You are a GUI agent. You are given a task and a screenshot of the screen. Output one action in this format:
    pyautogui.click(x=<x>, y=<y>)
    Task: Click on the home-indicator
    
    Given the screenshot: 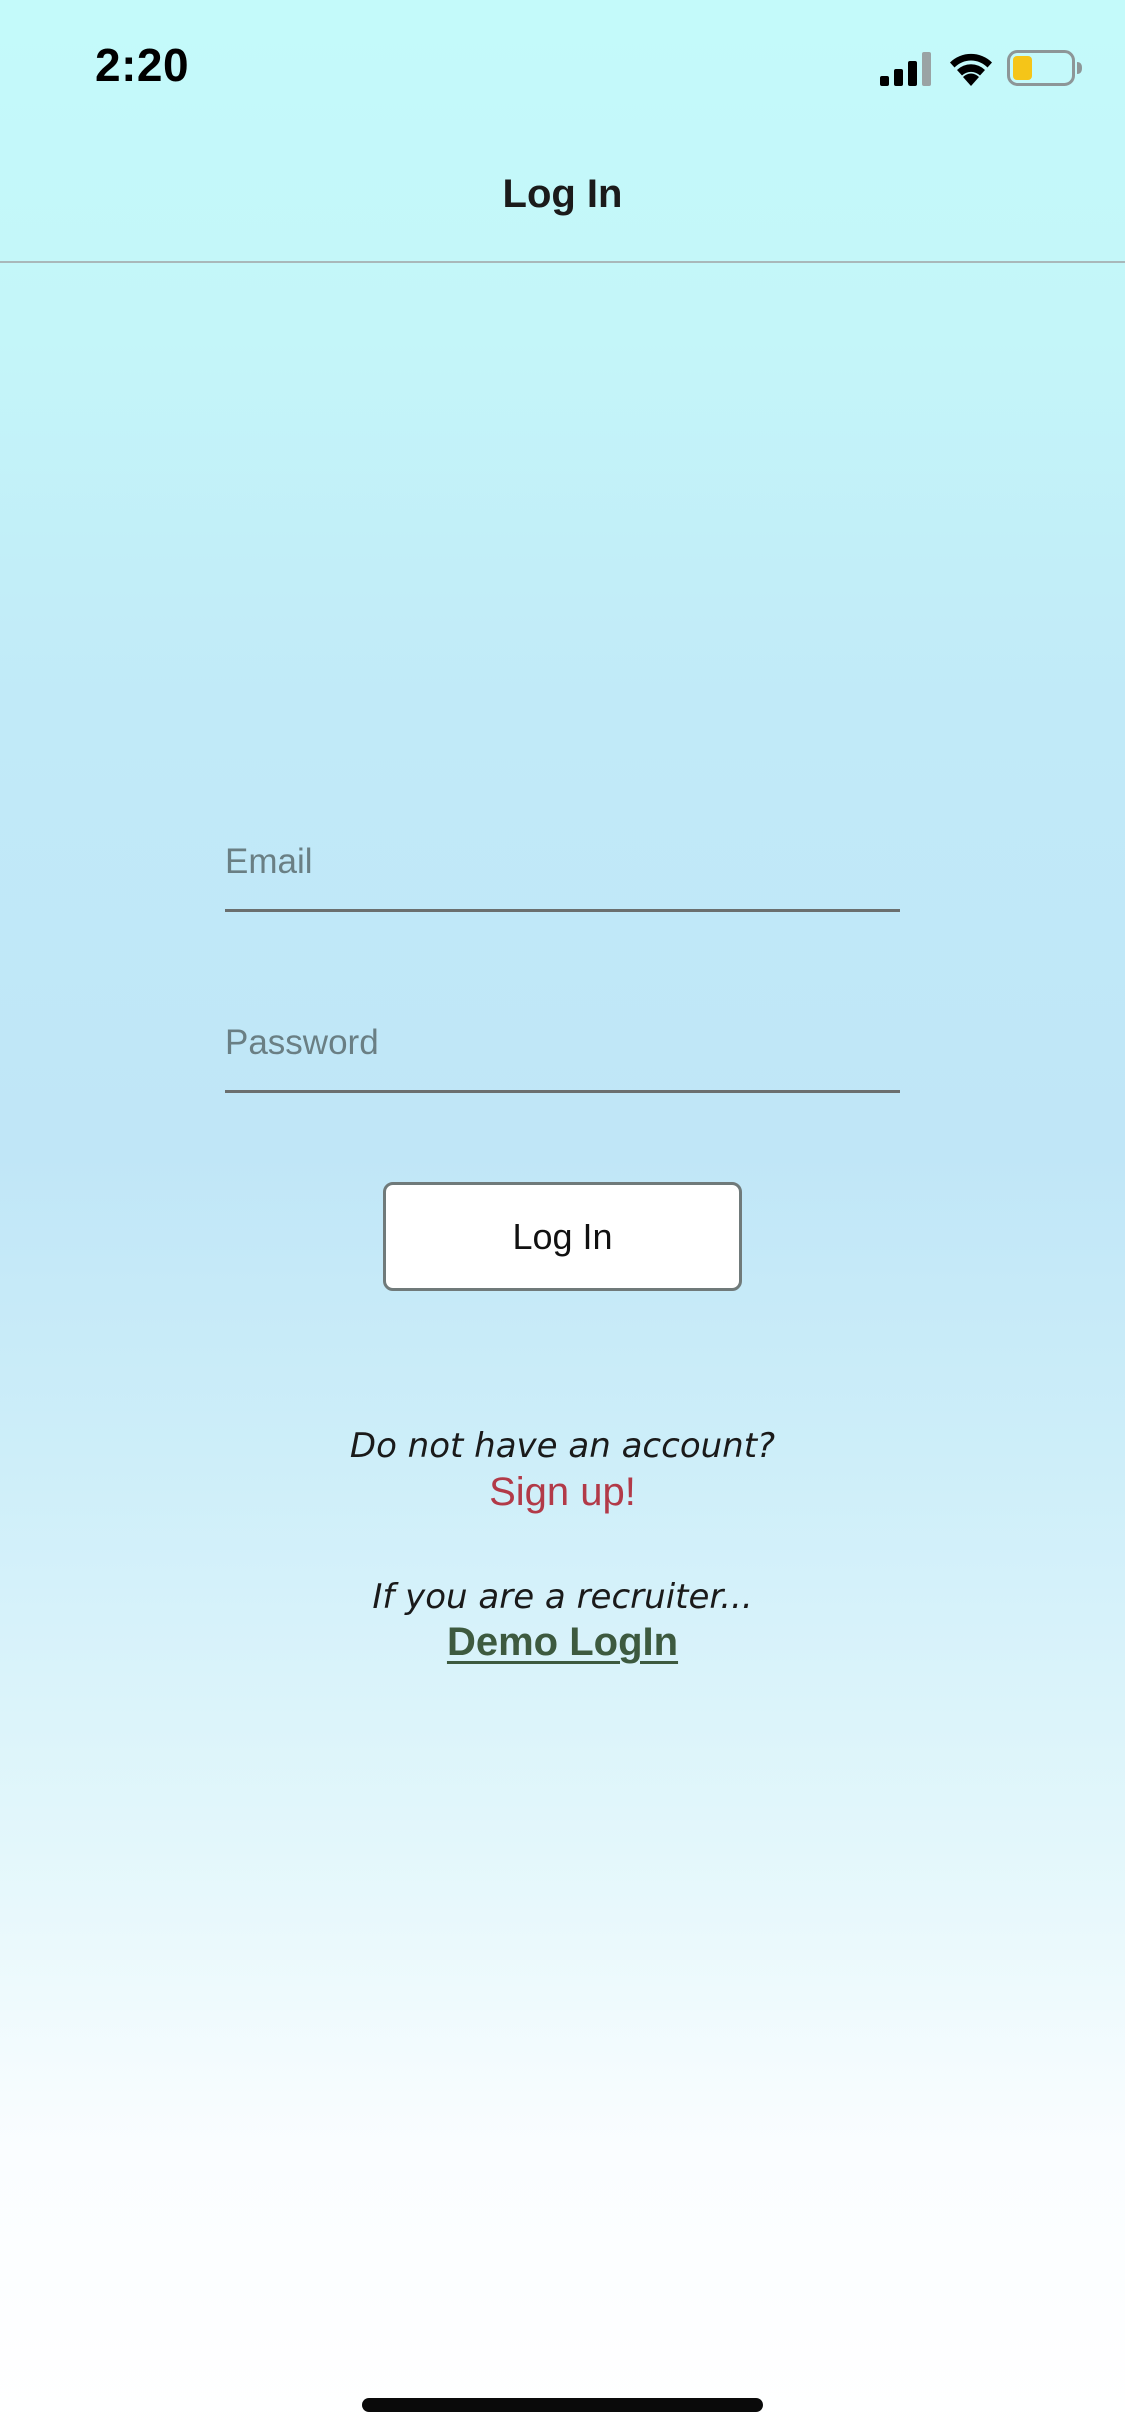 What is the action you would take?
    pyautogui.click(x=562, y=2405)
    